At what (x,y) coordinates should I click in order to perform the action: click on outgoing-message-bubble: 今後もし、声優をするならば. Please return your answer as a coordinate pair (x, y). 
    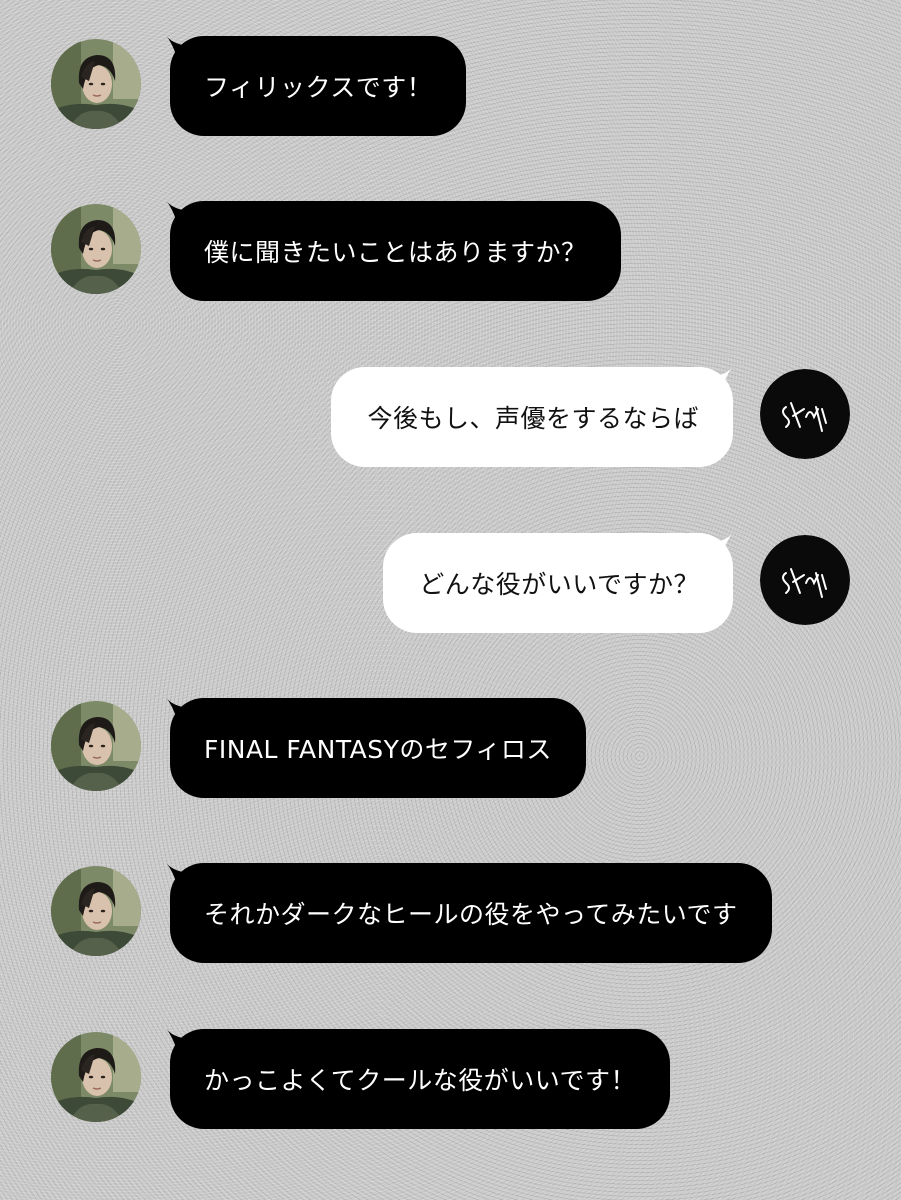
    Looking at the image, I should click on (532, 417).